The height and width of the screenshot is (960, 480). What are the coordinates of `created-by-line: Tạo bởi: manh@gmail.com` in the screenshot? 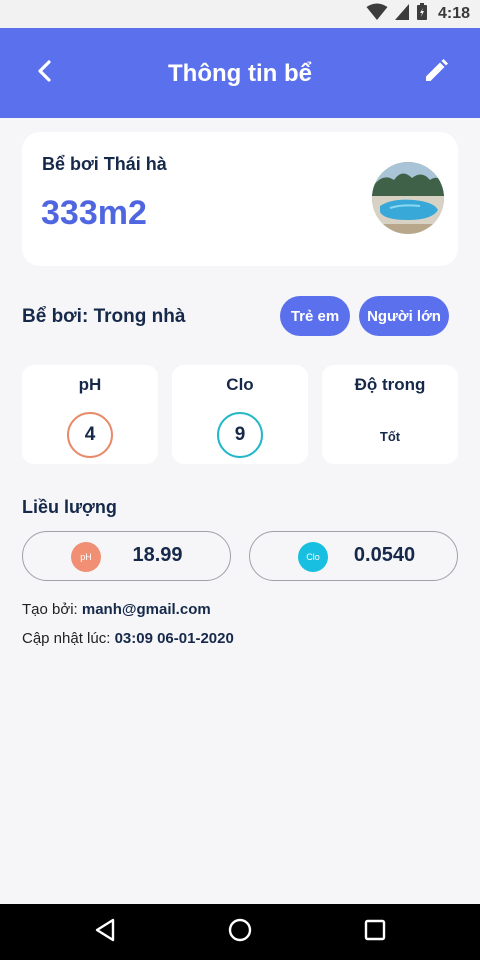 It's located at (116, 609).